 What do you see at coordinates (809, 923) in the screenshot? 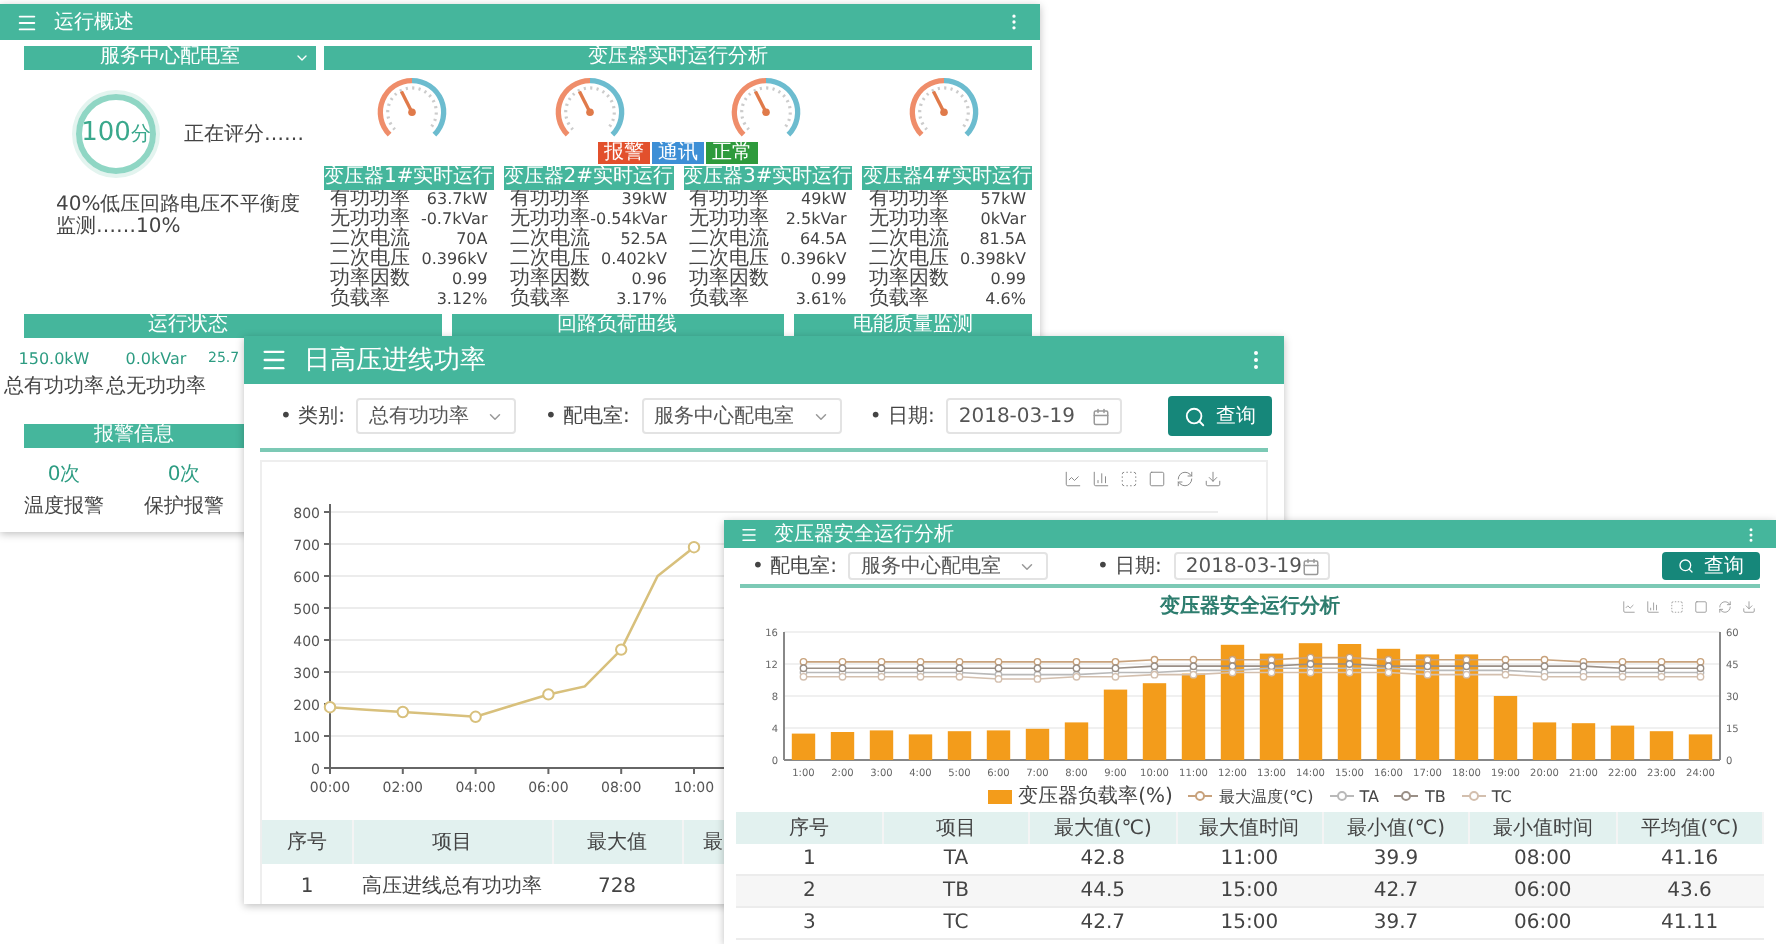
I see `table-cell: 3` at bounding box center [809, 923].